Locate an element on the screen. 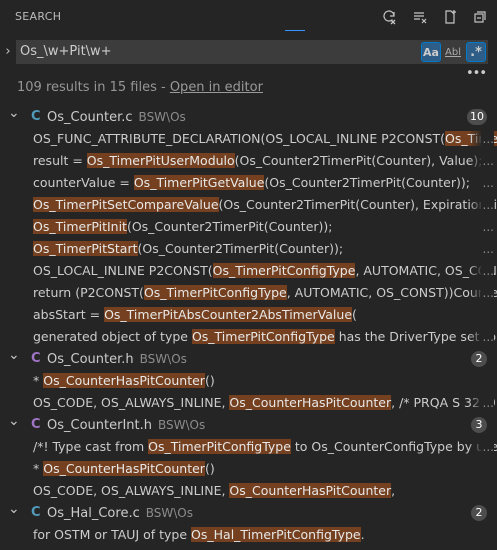  collapse-all-button is located at coordinates (480, 17).